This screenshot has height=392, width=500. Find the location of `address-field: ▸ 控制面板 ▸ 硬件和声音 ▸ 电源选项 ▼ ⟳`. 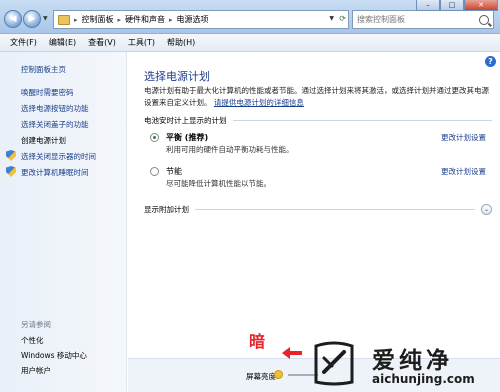

address-field: ▸ 控制面板 ▸ 硬件和声音 ▸ 电源选项 ▼ ⟳ is located at coordinates (201, 19).